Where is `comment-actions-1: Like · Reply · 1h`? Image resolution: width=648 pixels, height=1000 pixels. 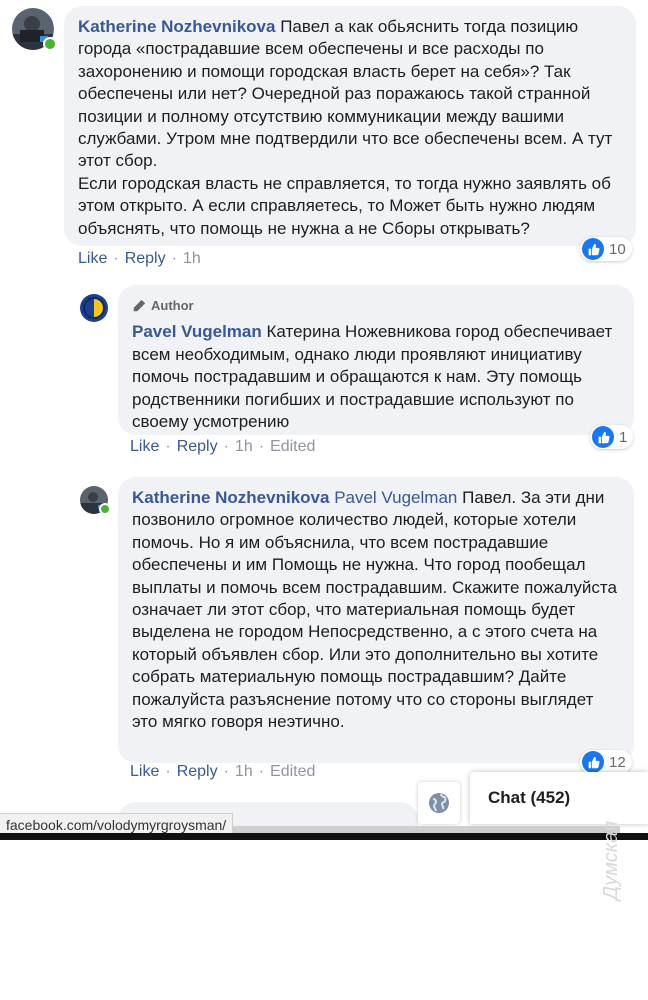 comment-actions-1: Like · Reply · 1h is located at coordinates (139, 259).